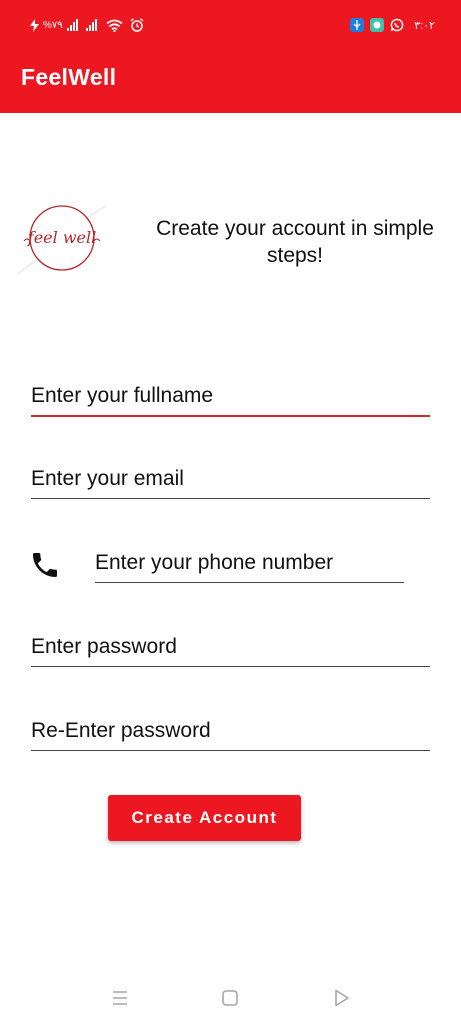 The height and width of the screenshot is (1024, 461). Describe the element at coordinates (357, 25) in the screenshot. I see `usb-debug-icon` at that location.